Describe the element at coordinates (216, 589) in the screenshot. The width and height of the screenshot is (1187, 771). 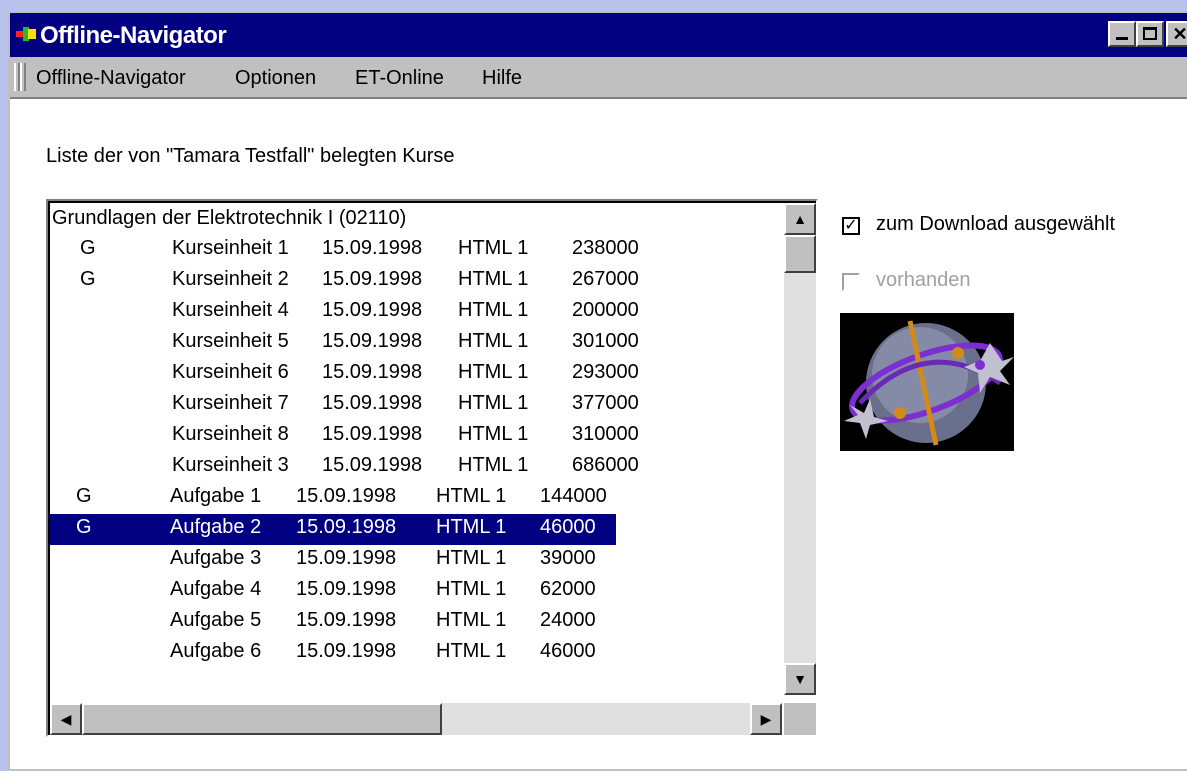
I see `list-item-name: Aufgabe 4` at that location.